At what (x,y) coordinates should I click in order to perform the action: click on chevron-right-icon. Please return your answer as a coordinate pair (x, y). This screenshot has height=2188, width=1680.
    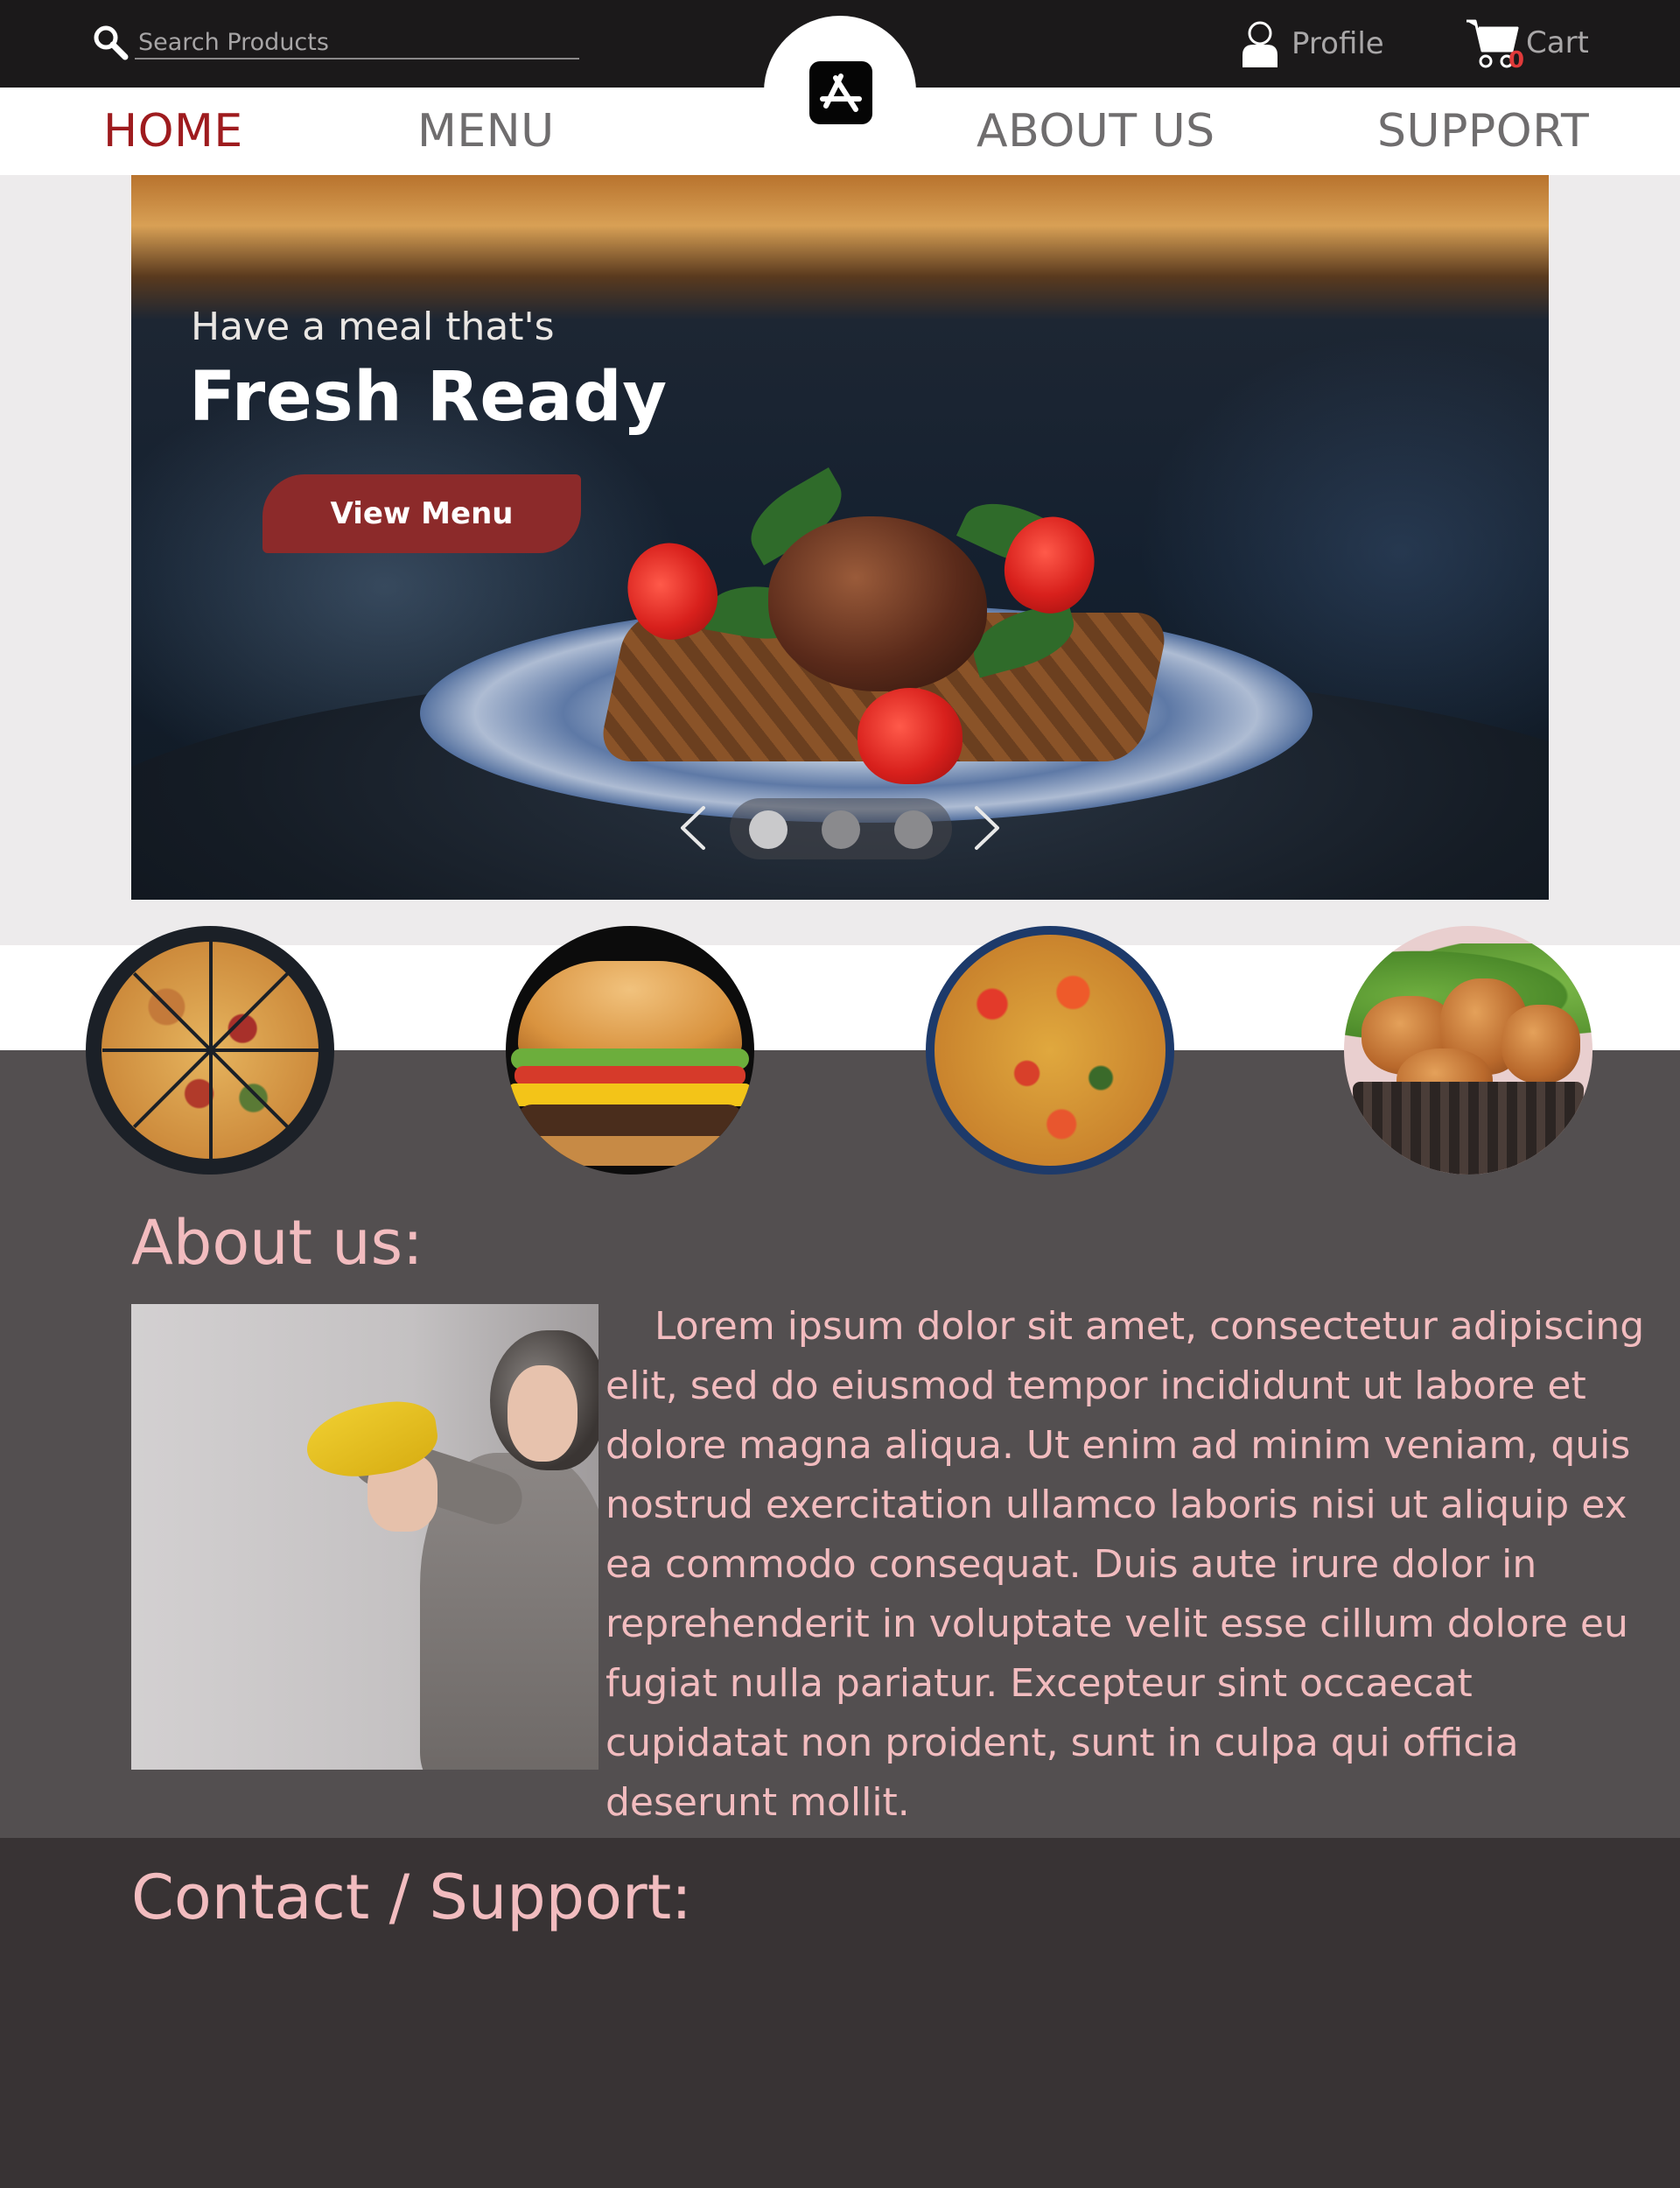
    Looking at the image, I should click on (987, 828).